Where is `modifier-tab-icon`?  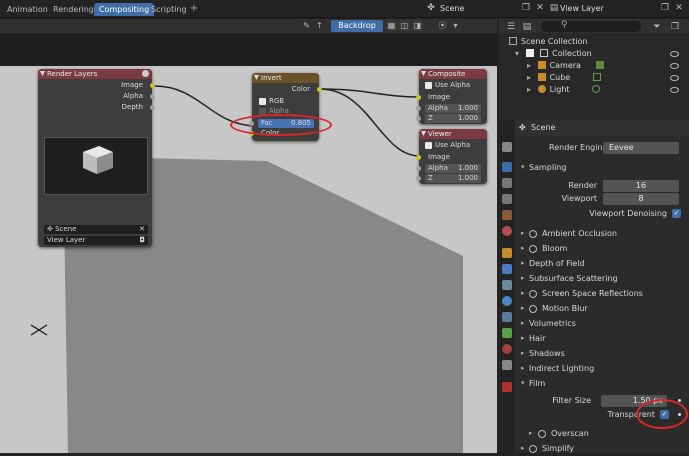 modifier-tab-icon is located at coordinates (507, 269).